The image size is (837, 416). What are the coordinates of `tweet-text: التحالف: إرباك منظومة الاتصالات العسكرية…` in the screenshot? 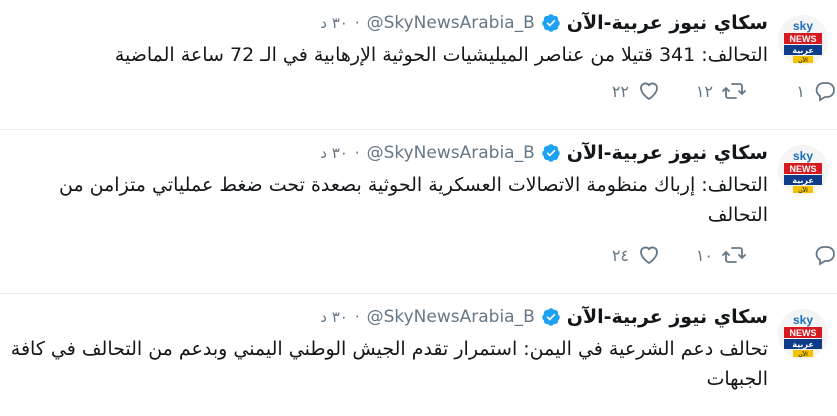 It's located at (413, 200).